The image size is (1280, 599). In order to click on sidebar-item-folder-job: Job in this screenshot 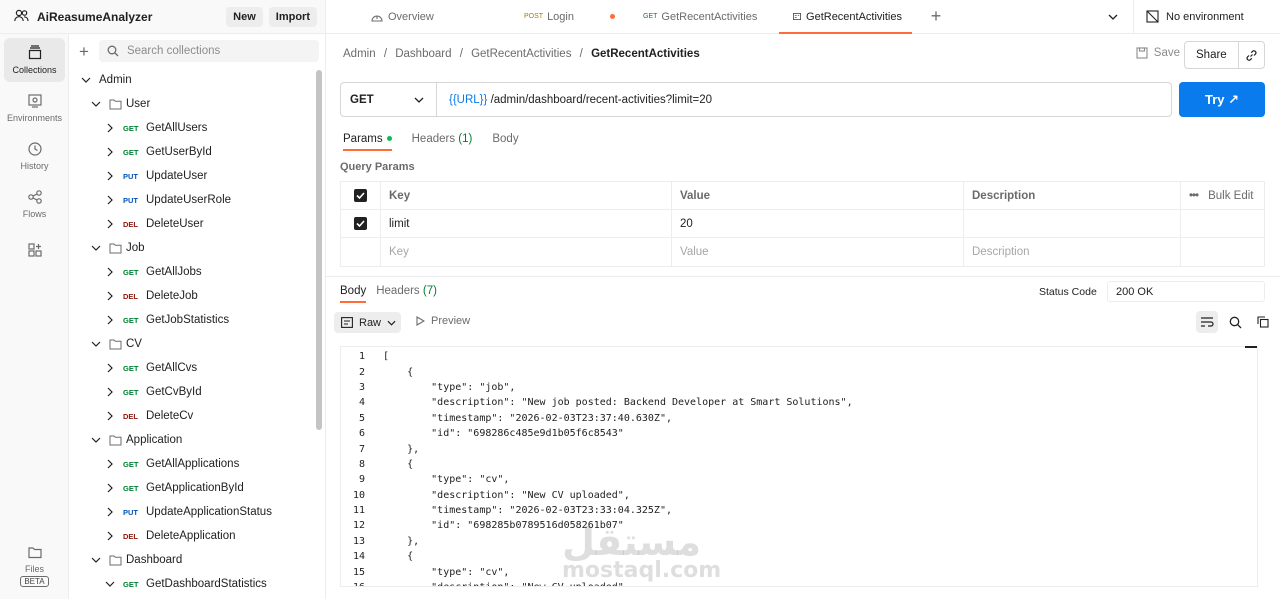, I will do `click(118, 248)`.